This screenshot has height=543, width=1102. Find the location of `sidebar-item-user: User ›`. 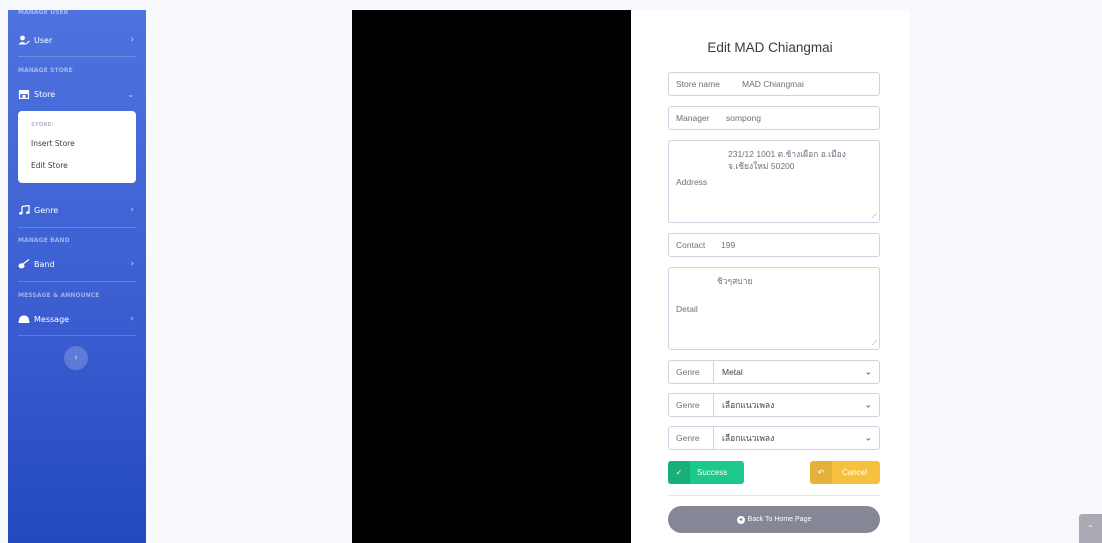

sidebar-item-user: User › is located at coordinates (77, 40).